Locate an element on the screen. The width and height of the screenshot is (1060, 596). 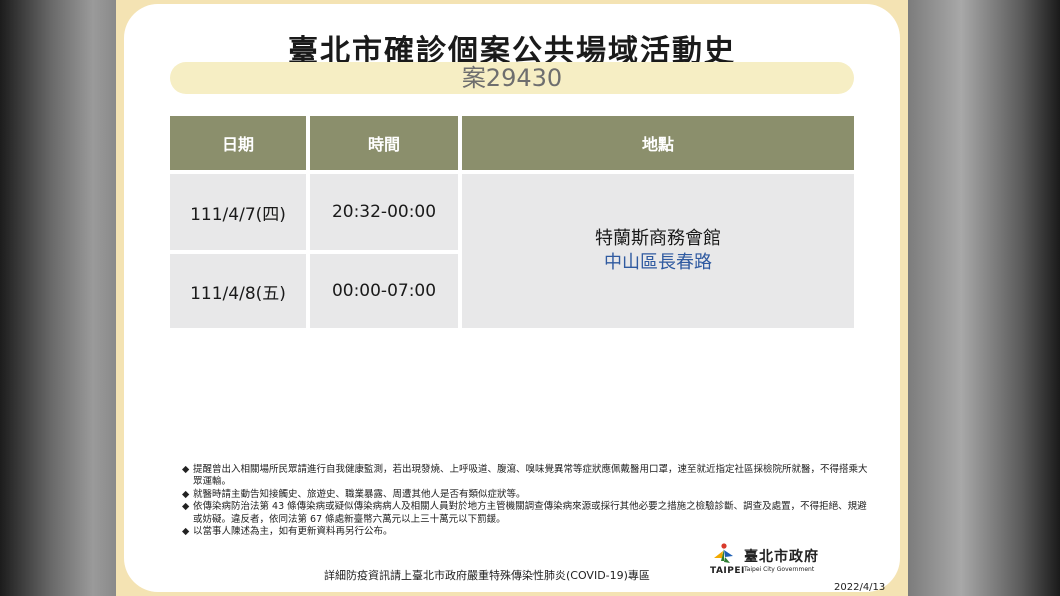
table-header-time: 時間 is located at coordinates (384, 143).